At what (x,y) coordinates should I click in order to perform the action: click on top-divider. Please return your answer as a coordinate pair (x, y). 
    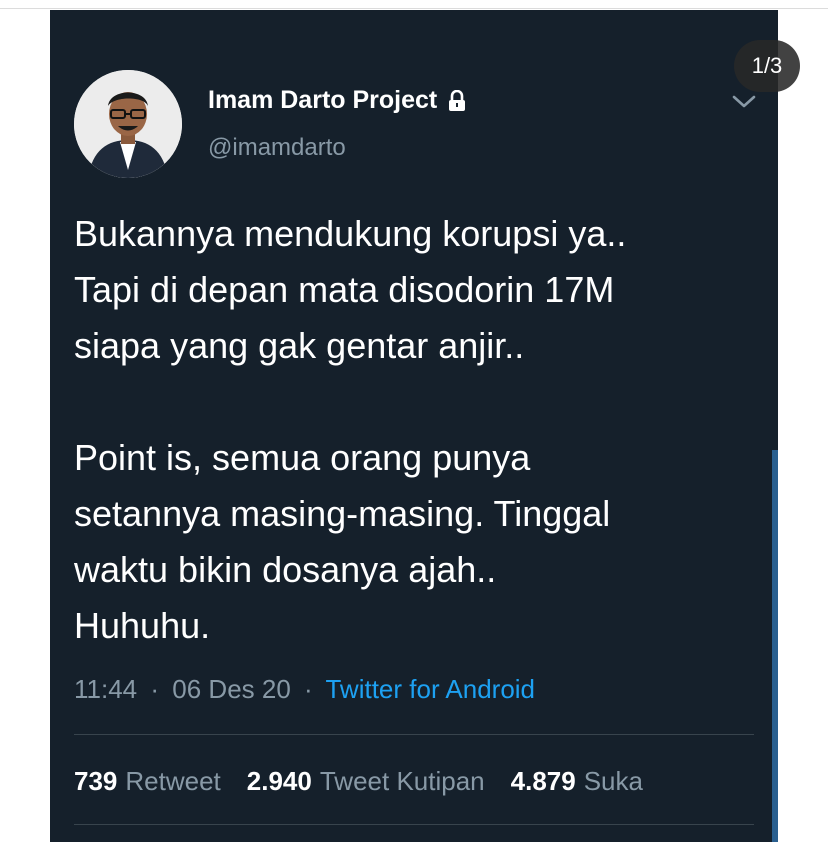
    Looking at the image, I should click on (414, 8).